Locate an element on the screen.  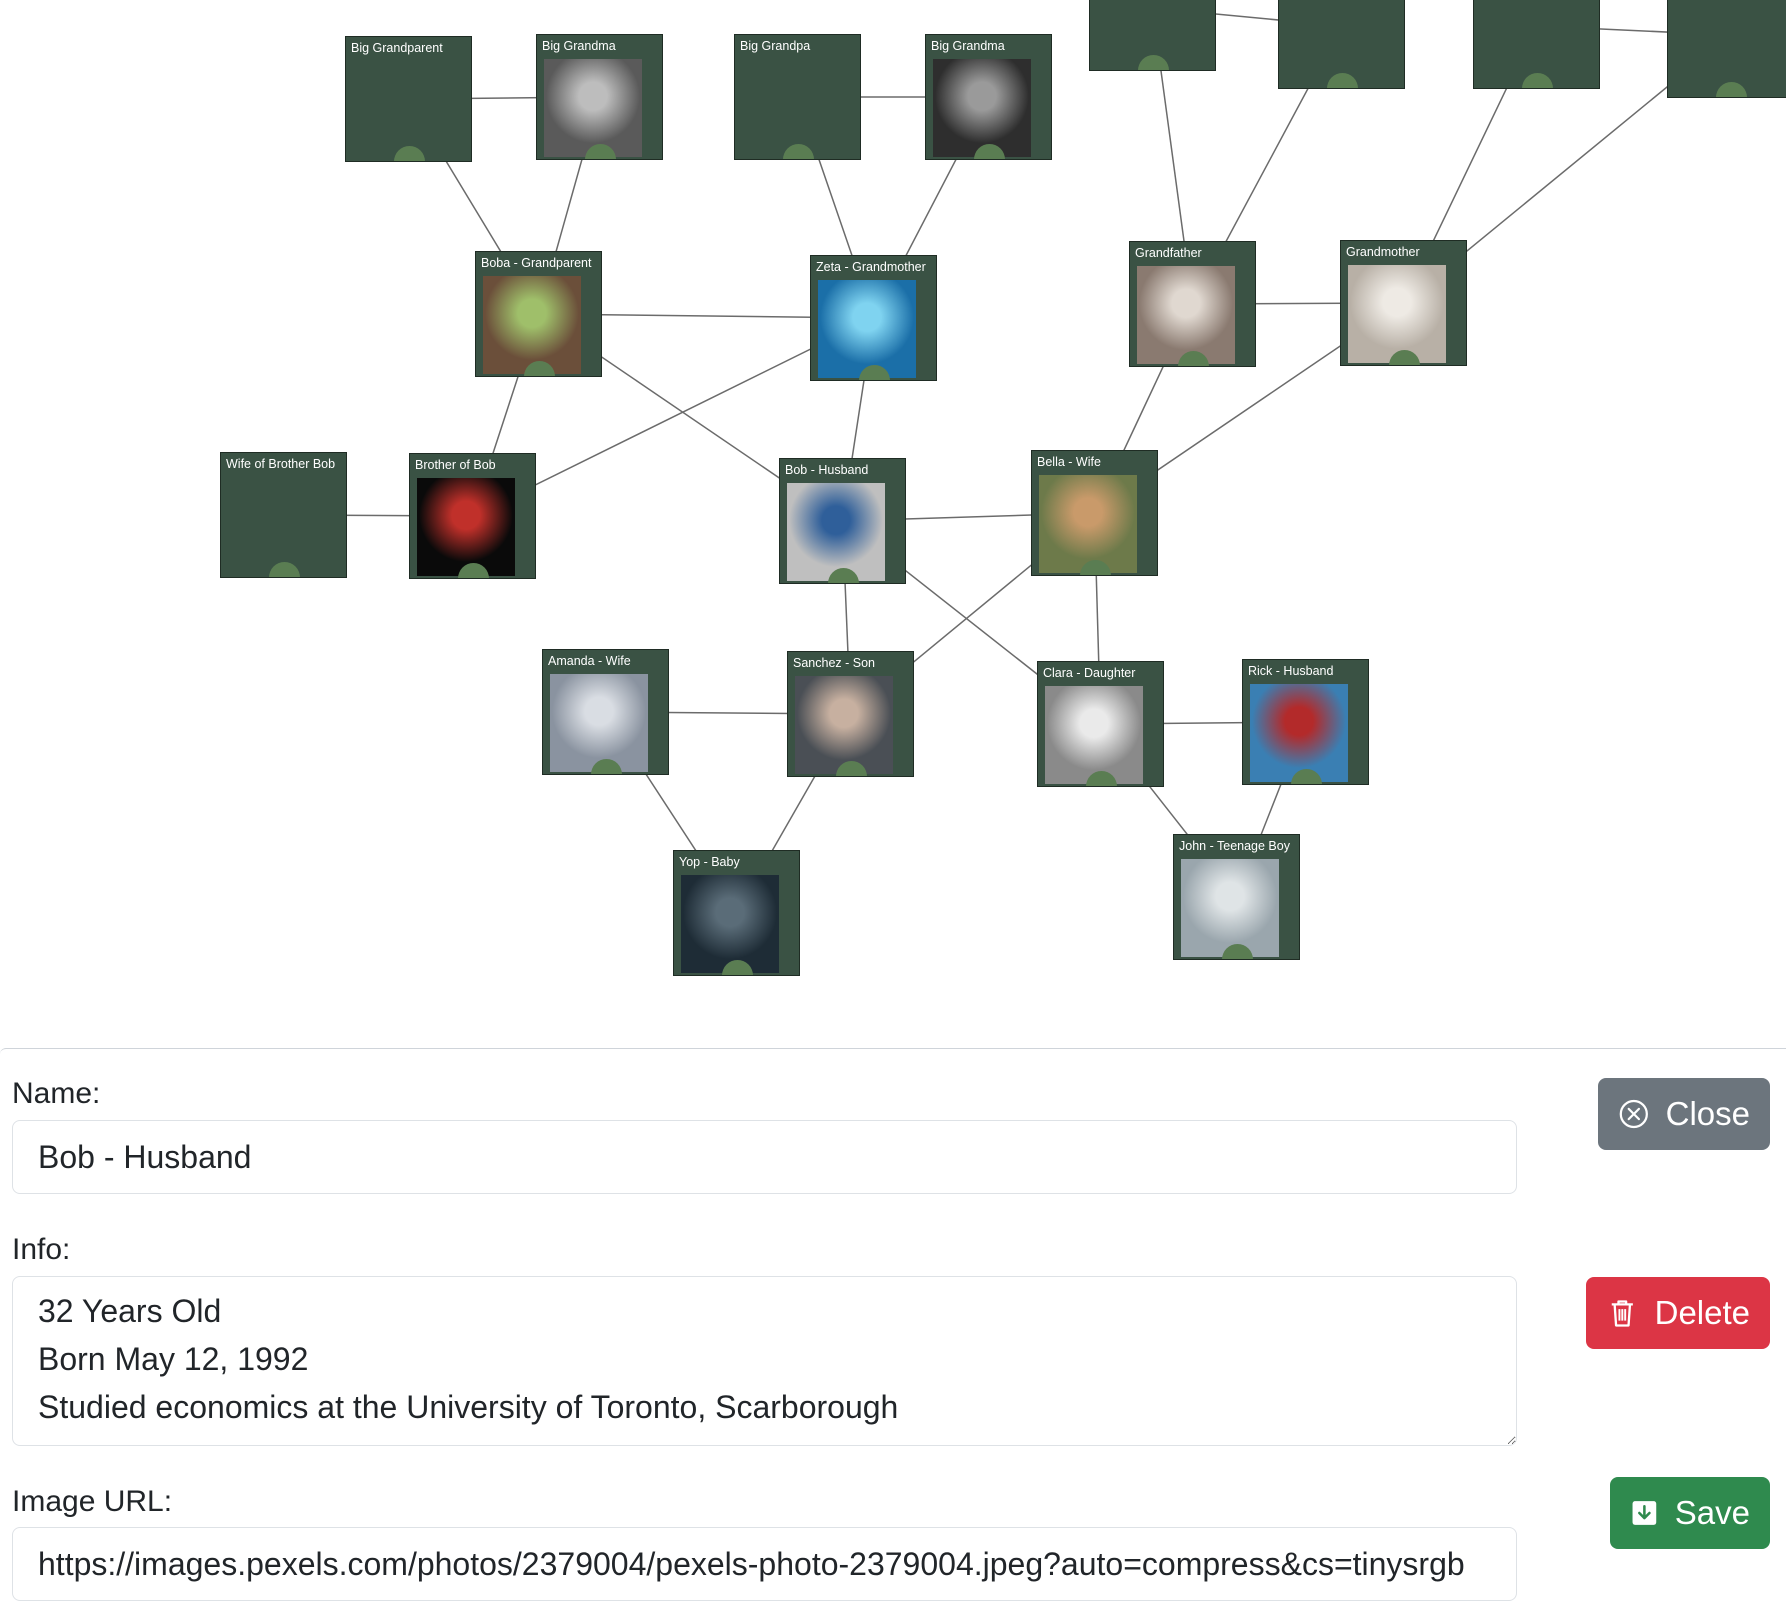
save-button-label: Save is located at coordinates (1712, 1512).